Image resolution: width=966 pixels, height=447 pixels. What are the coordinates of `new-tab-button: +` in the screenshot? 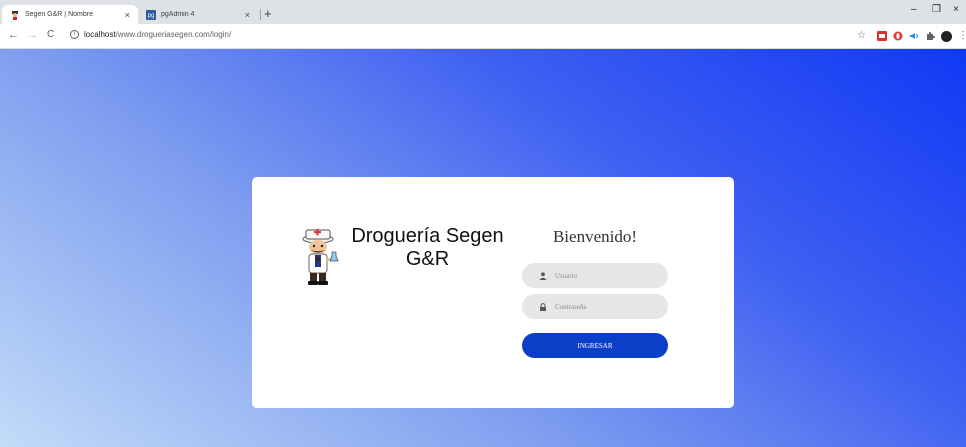 It's located at (268, 13).